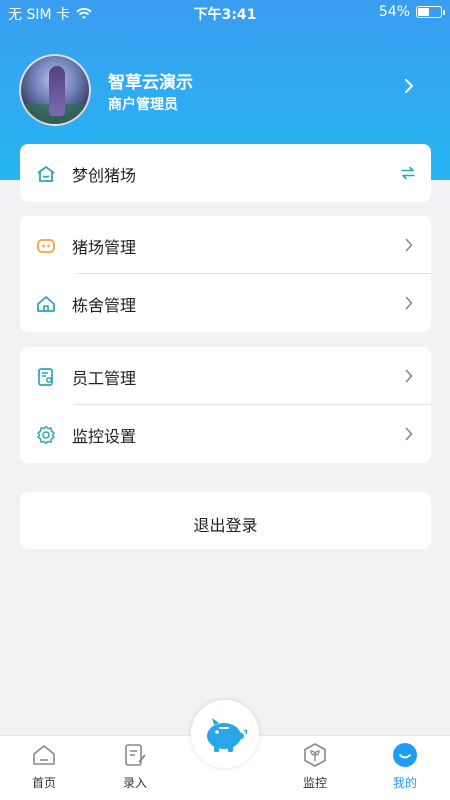 The image size is (450, 800). I want to click on monitor-cube-icon, so click(315, 755).